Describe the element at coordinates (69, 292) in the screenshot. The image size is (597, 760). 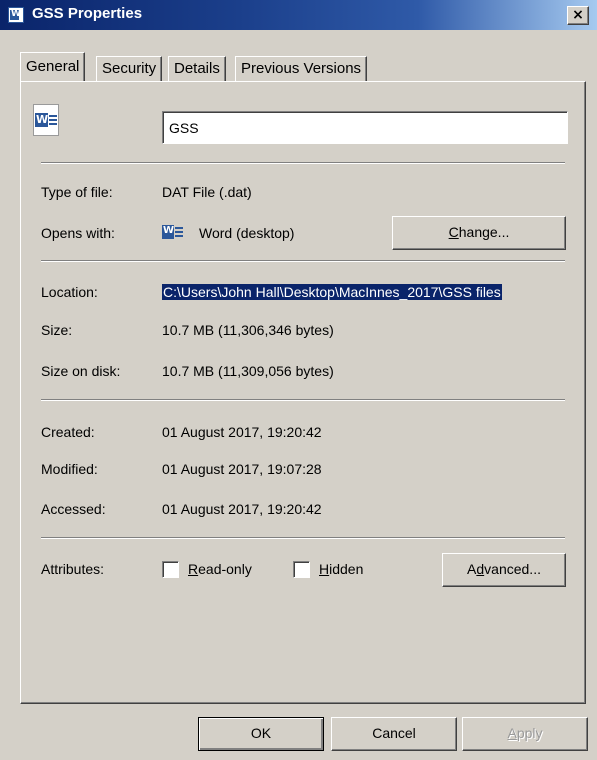
I see `location-label: Location:` at that location.